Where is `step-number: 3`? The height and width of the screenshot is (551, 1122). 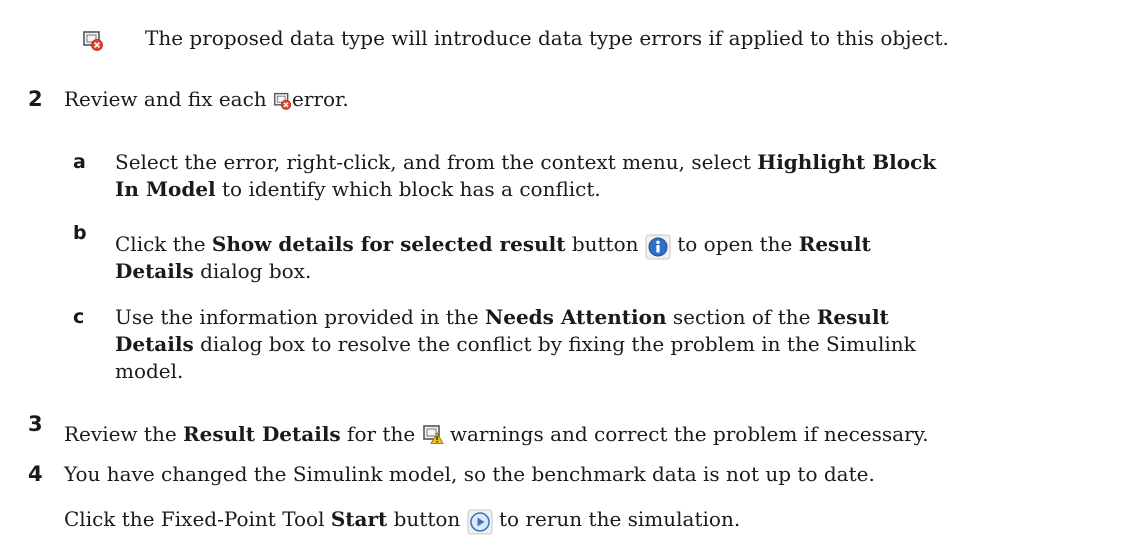
step-number: 3 is located at coordinates (35, 424).